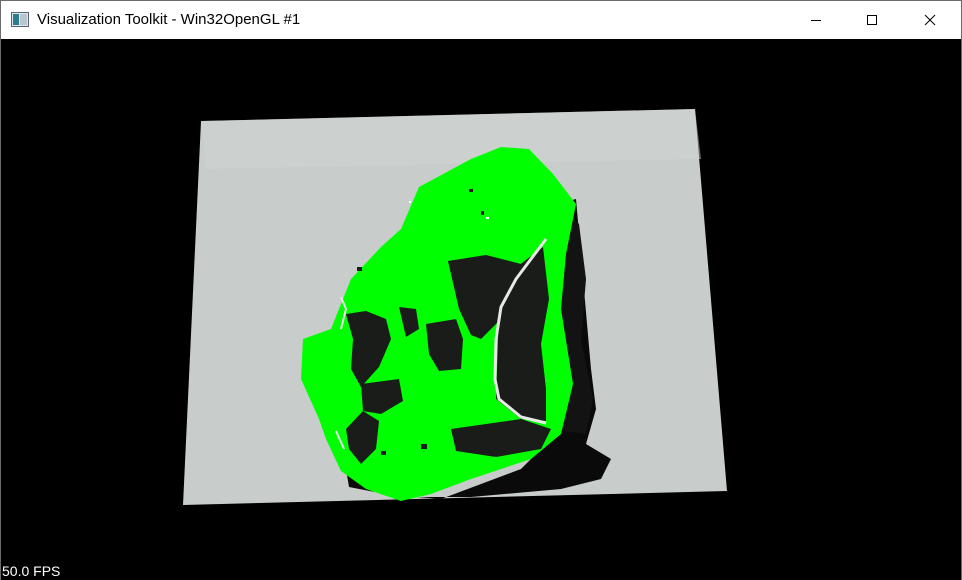 The image size is (962, 580). I want to click on title-bar: Visualization Toolkit - Win32OpenGL #1, so click(481, 20).